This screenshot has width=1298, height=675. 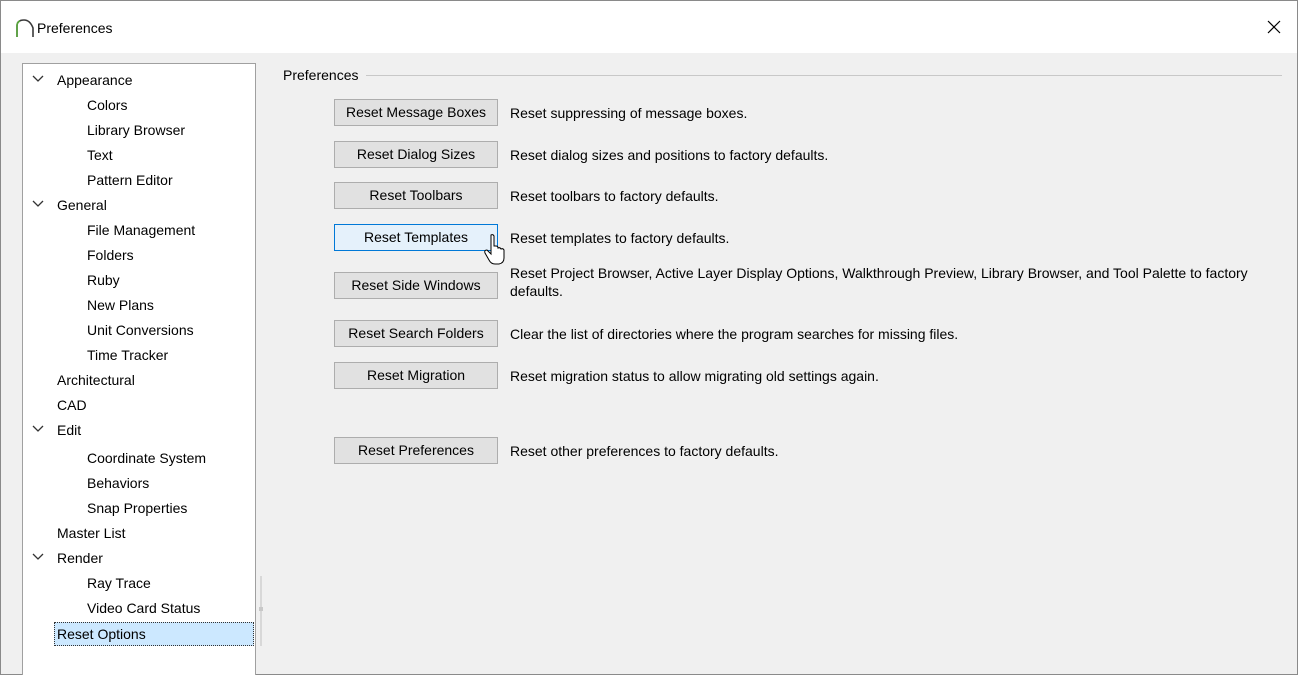 I want to click on reset-message-boxes-button: Reset Message Boxes, so click(x=416, y=112).